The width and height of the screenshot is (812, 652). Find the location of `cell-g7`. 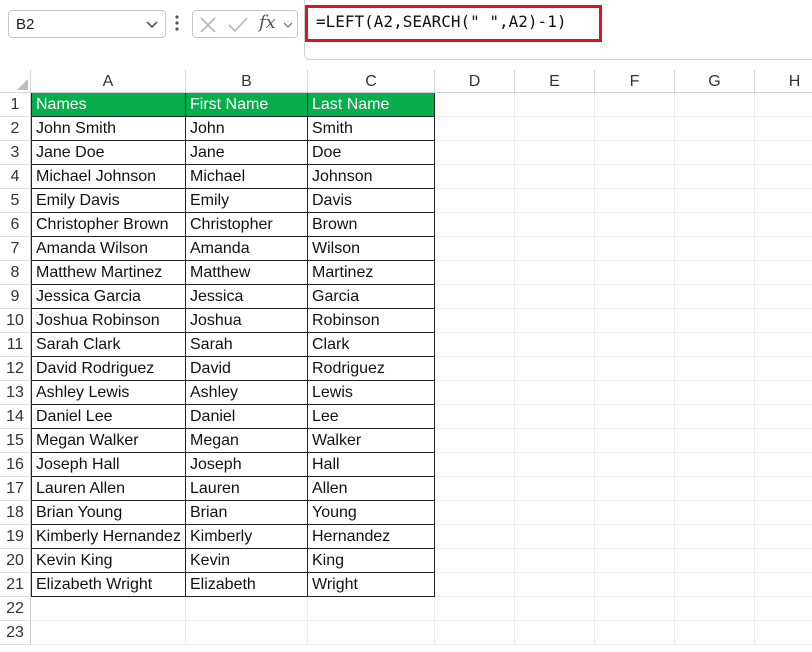

cell-g7 is located at coordinates (715, 249).